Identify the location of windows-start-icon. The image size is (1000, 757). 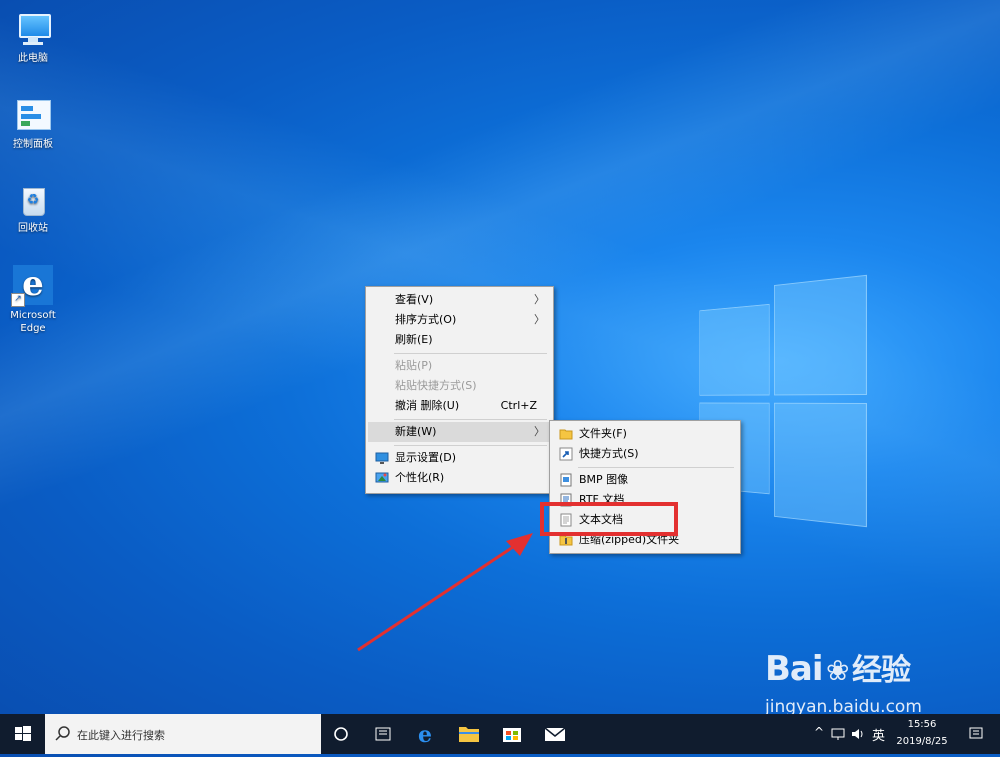
(23, 733).